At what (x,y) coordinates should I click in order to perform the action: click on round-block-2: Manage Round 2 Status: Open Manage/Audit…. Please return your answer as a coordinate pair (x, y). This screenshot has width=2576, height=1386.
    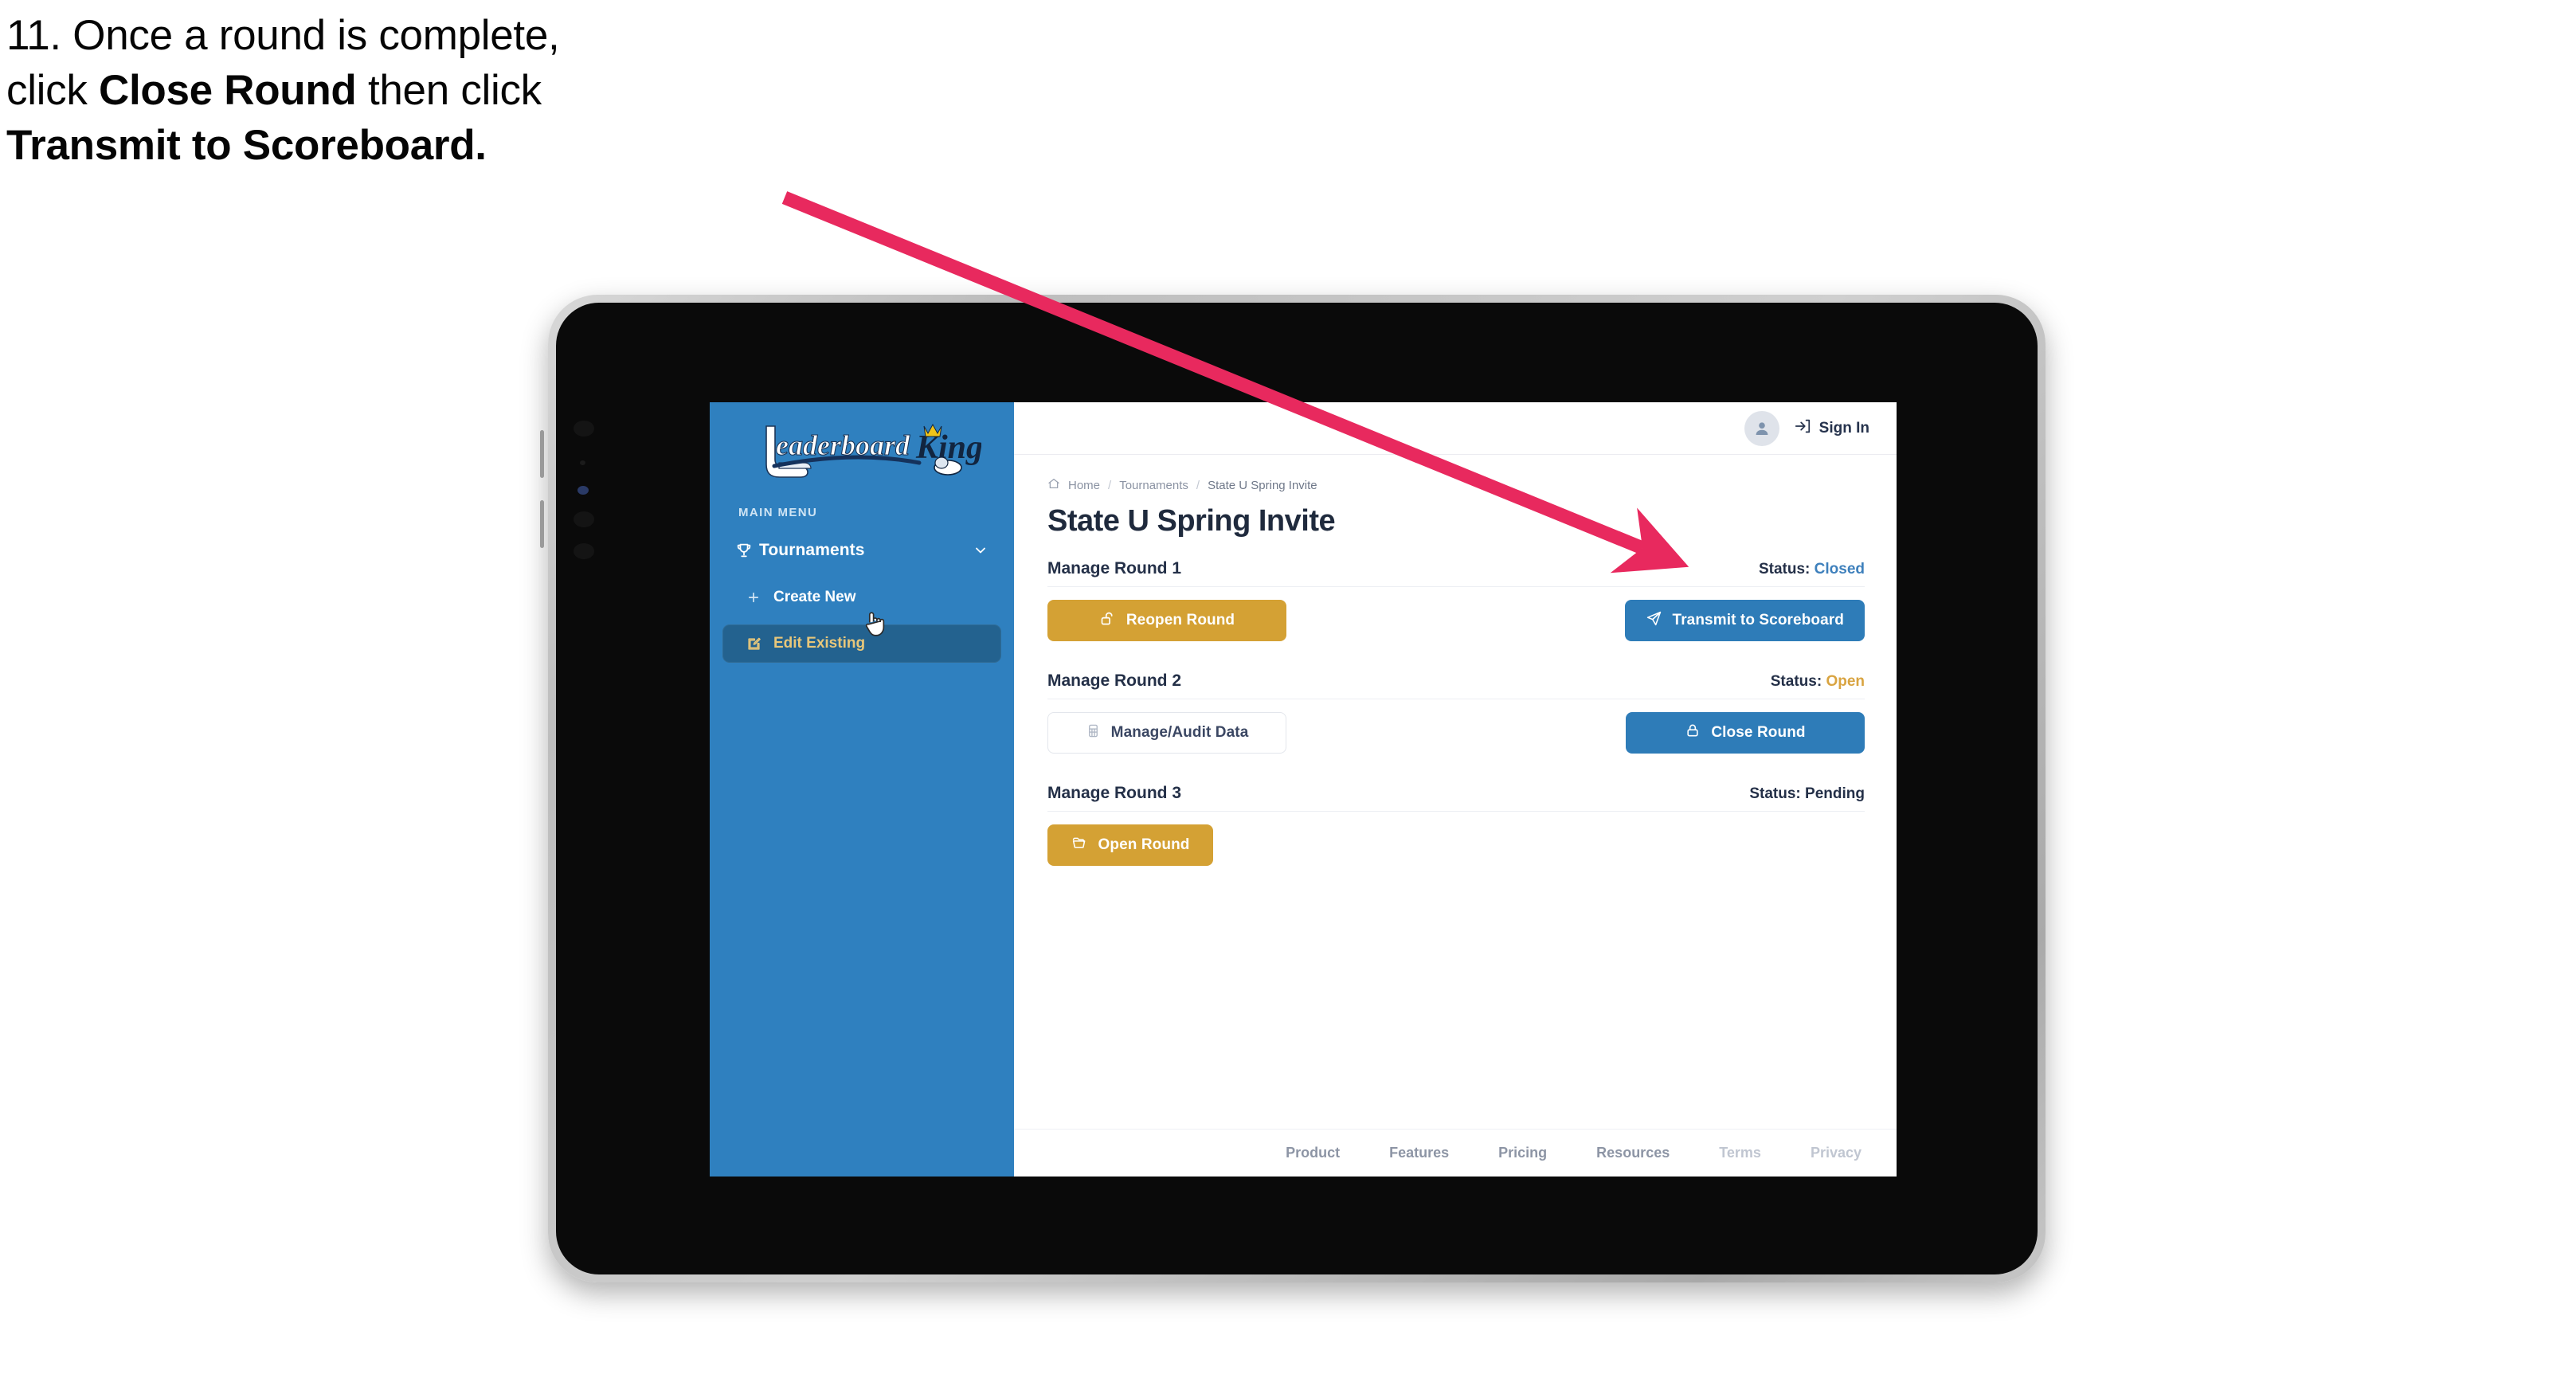
    Looking at the image, I should click on (1456, 712).